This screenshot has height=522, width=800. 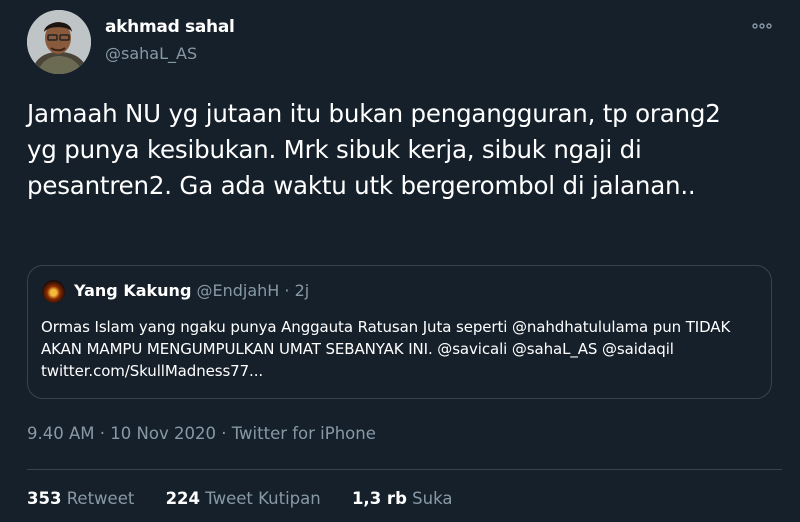 What do you see at coordinates (262, 498) in the screenshot?
I see `quote-label: Tweet Kutipan` at bounding box center [262, 498].